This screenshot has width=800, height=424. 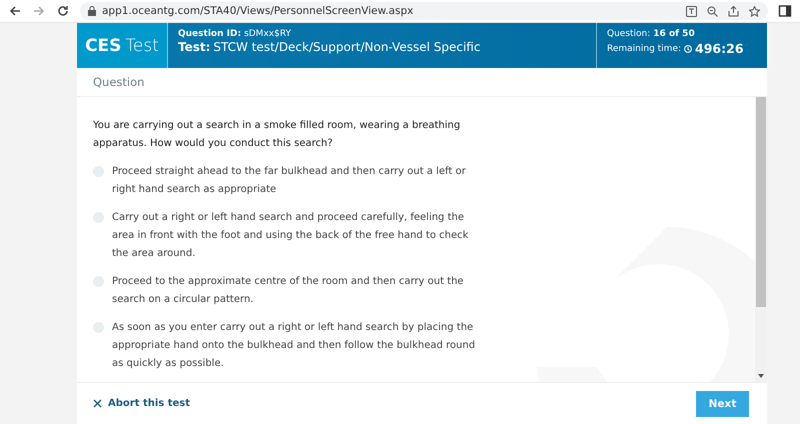 I want to click on brand-name: CES, so click(x=103, y=46).